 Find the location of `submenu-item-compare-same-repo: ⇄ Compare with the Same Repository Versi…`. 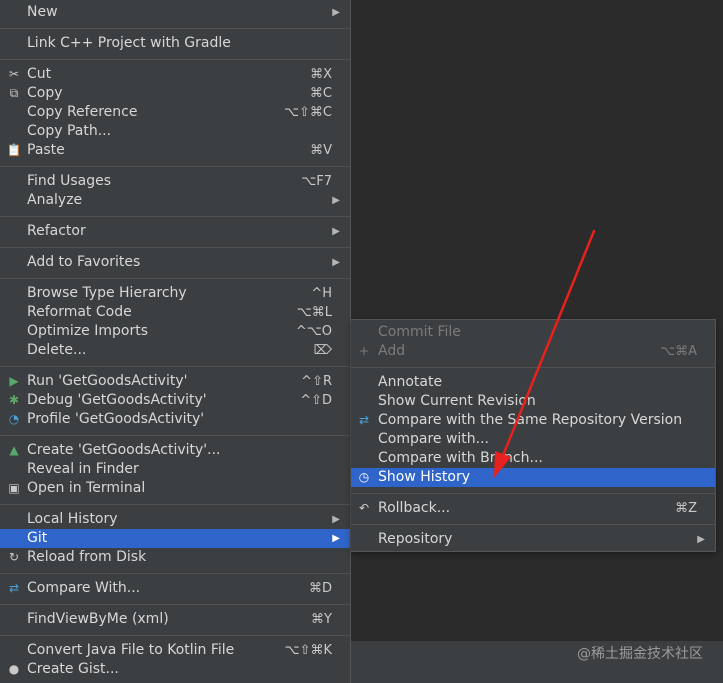

submenu-item-compare-same-repo: ⇄ Compare with the Same Repository Versi… is located at coordinates (533, 420).